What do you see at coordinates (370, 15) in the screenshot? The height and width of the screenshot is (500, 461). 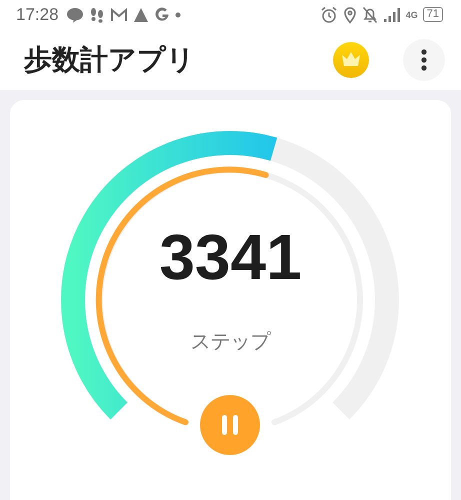 I see `bell-off-icon` at bounding box center [370, 15].